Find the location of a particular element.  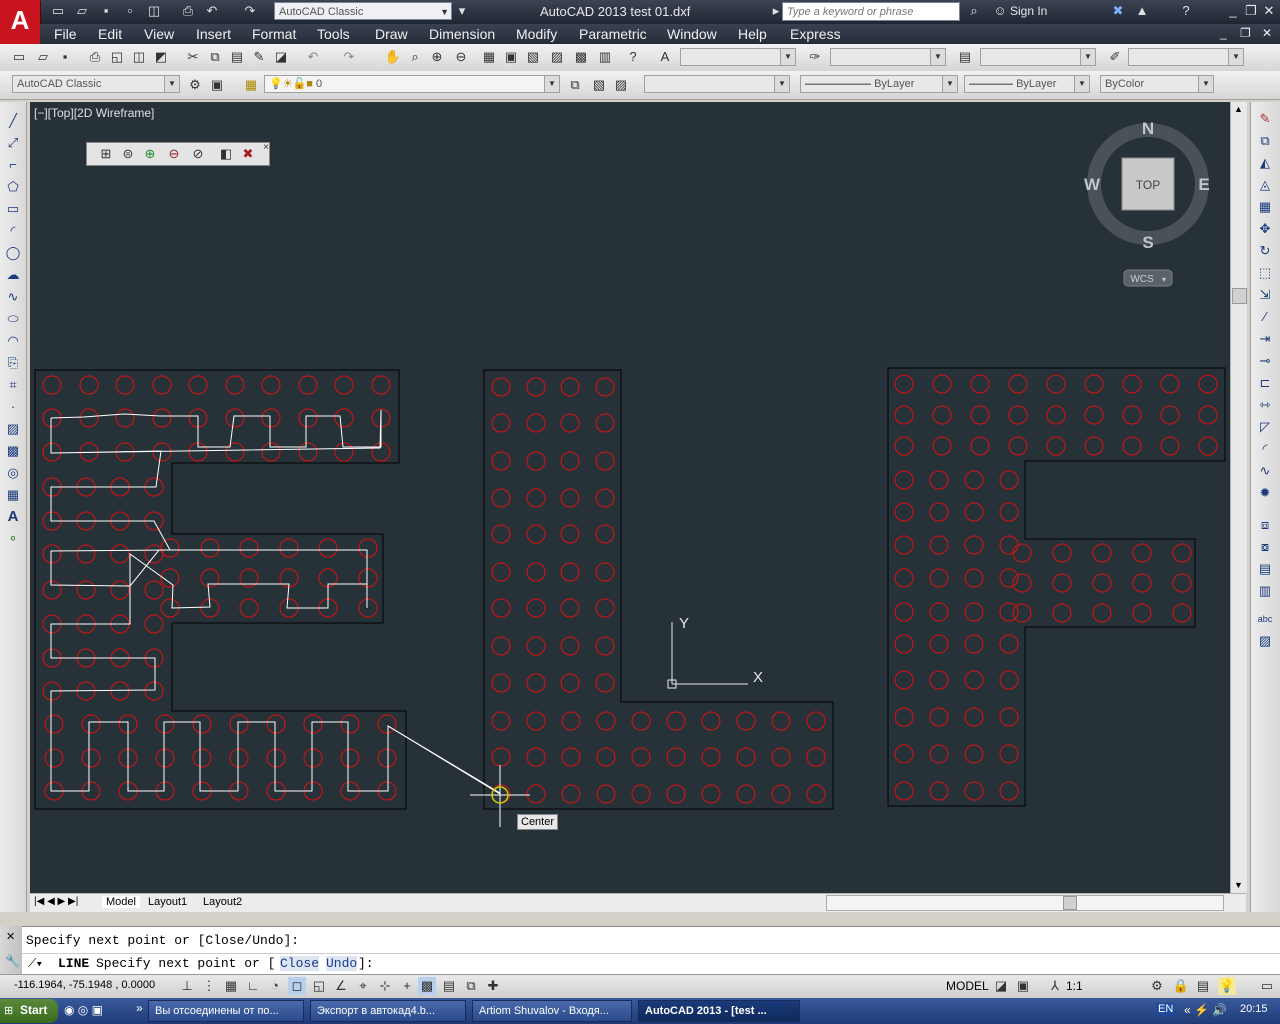

construction-line-icon: ⤢ is located at coordinates (13, 143).